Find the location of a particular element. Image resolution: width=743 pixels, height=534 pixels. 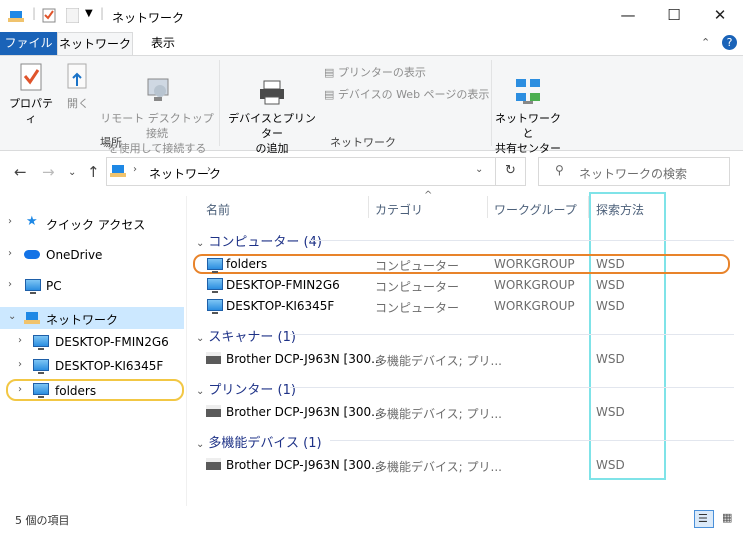

nav-item-quick-access: › ★ クイック アクセス is located at coordinates (92, 223).